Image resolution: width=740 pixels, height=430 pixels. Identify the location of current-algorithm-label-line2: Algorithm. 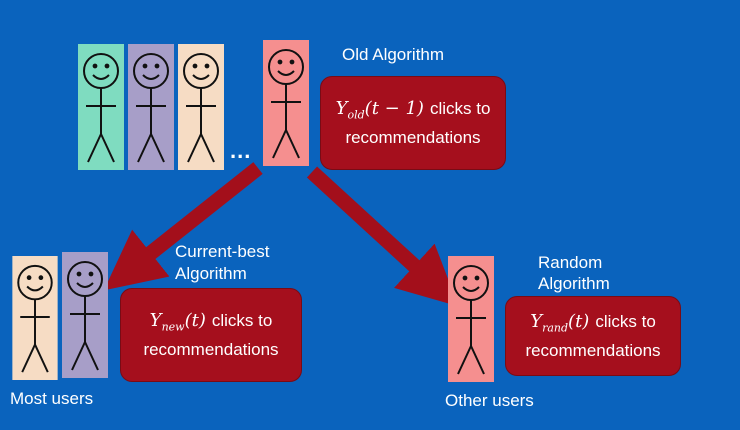
(211, 273).